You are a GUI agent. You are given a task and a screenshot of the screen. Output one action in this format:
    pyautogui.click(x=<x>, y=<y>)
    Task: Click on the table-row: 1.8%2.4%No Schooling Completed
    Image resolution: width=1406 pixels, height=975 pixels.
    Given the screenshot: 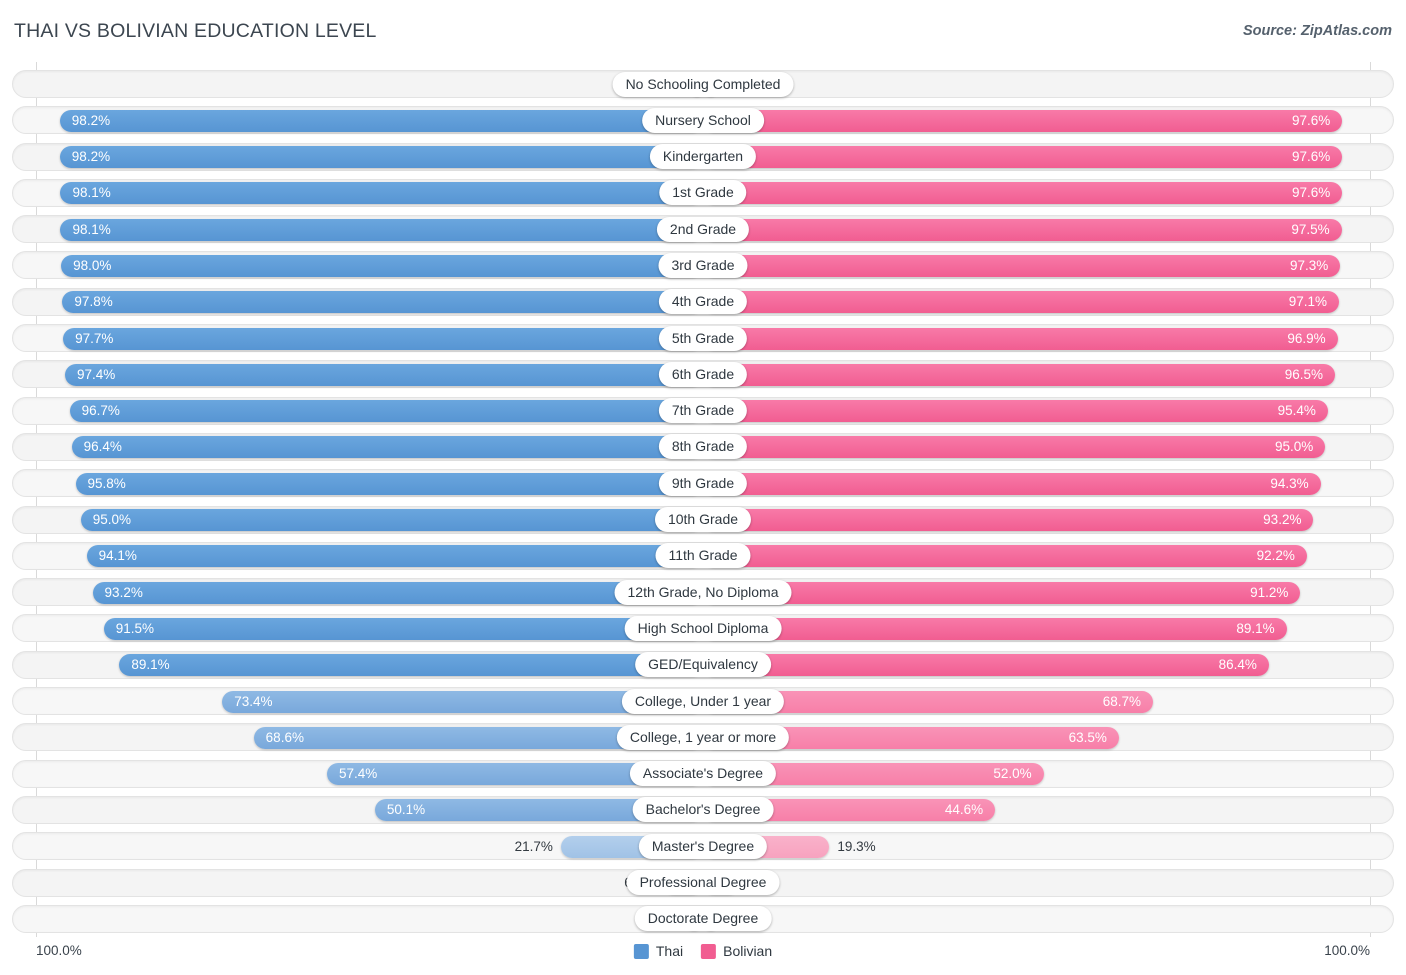 What is the action you would take?
    pyautogui.click(x=703, y=85)
    